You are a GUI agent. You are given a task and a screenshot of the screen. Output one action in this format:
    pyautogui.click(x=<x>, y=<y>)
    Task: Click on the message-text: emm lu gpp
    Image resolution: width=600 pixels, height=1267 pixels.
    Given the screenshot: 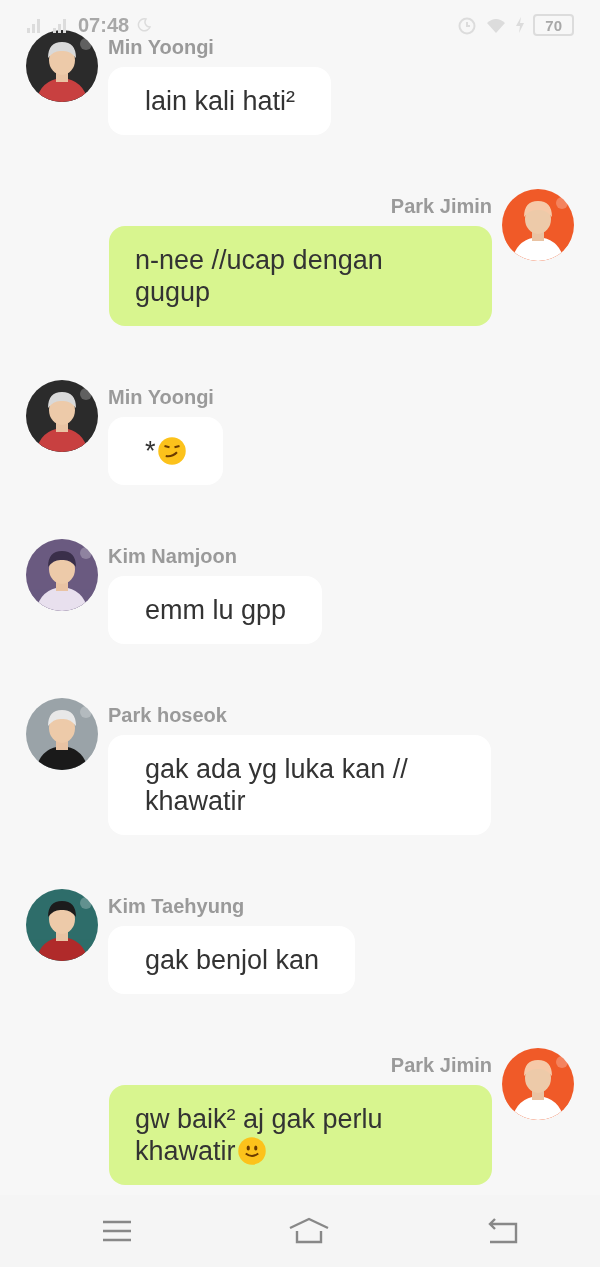 What is the action you would take?
    pyautogui.click(x=216, y=610)
    